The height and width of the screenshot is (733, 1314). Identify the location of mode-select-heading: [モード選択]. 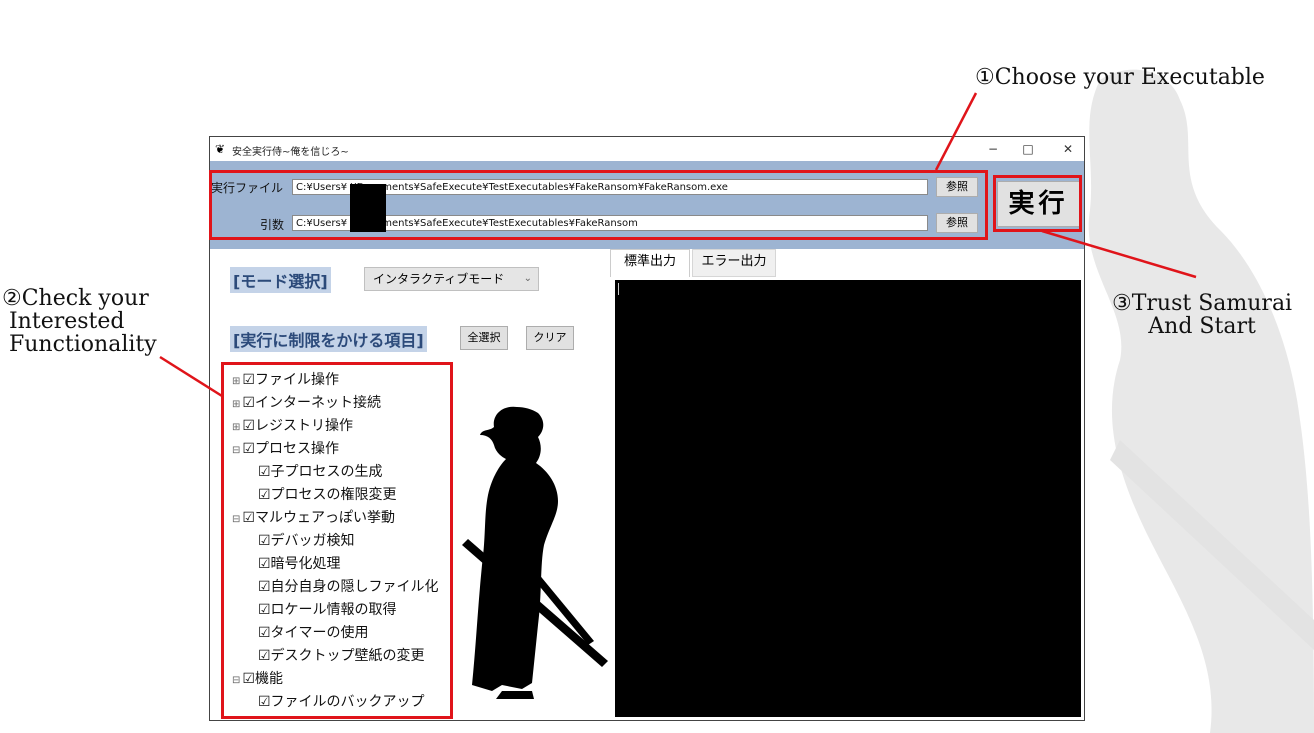
(280, 280).